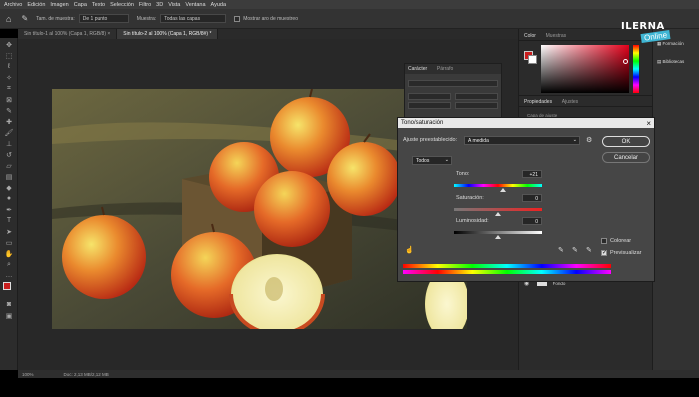 This screenshot has height=397, width=699. I want to click on eraser-tool-icon: ▱, so click(9, 165).